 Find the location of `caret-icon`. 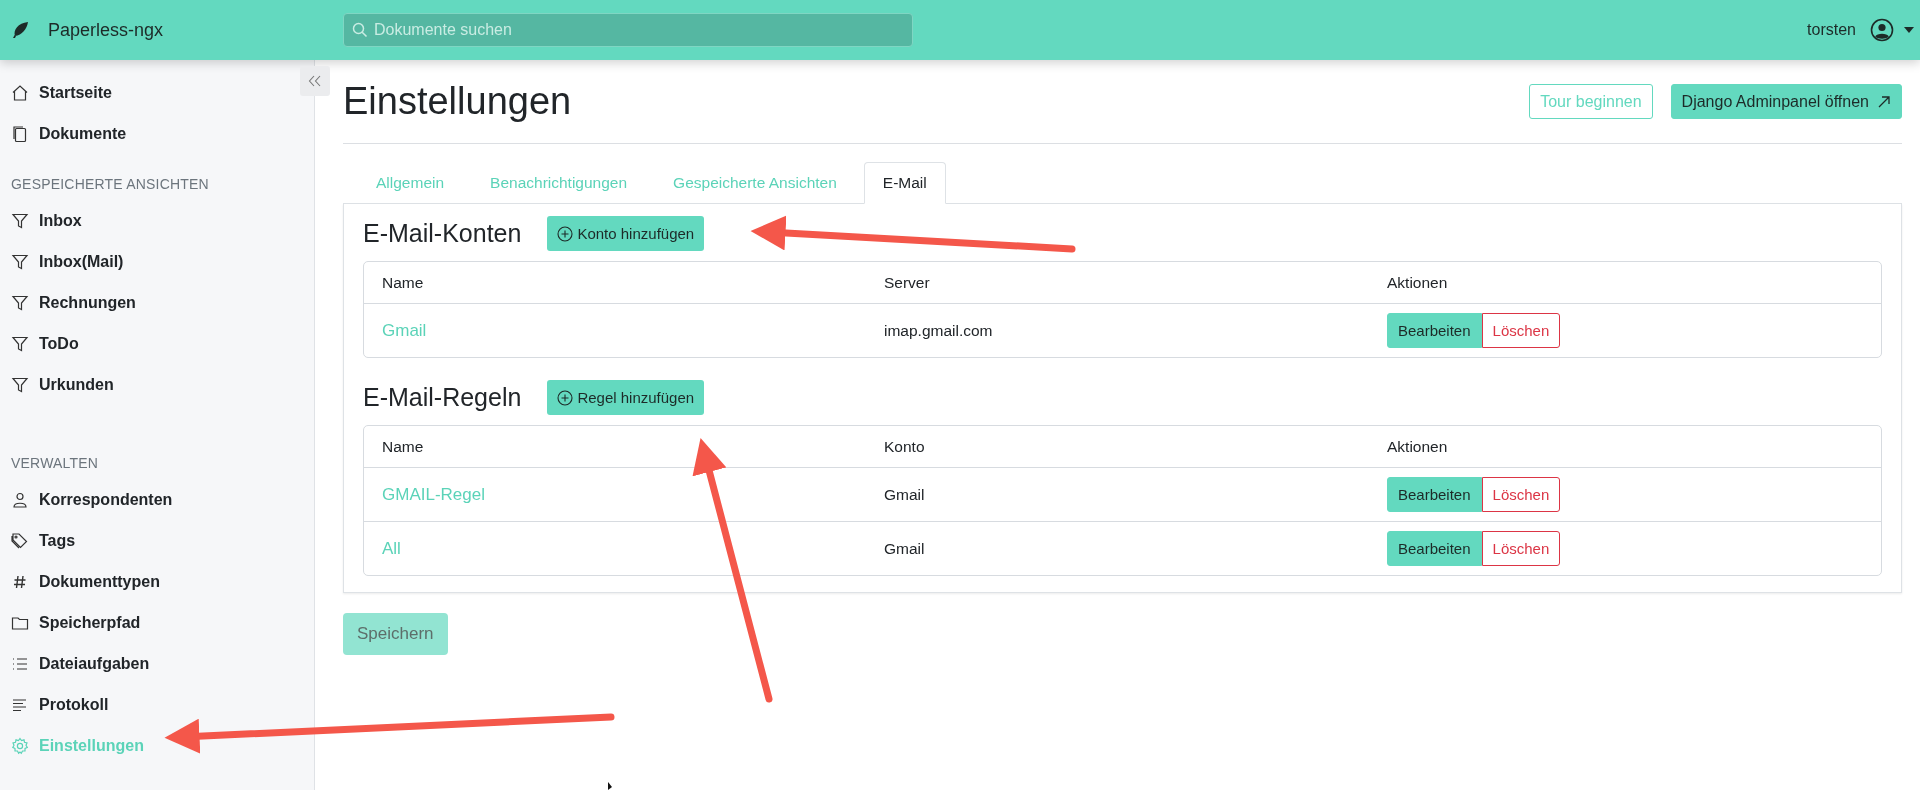

caret-icon is located at coordinates (1909, 30).